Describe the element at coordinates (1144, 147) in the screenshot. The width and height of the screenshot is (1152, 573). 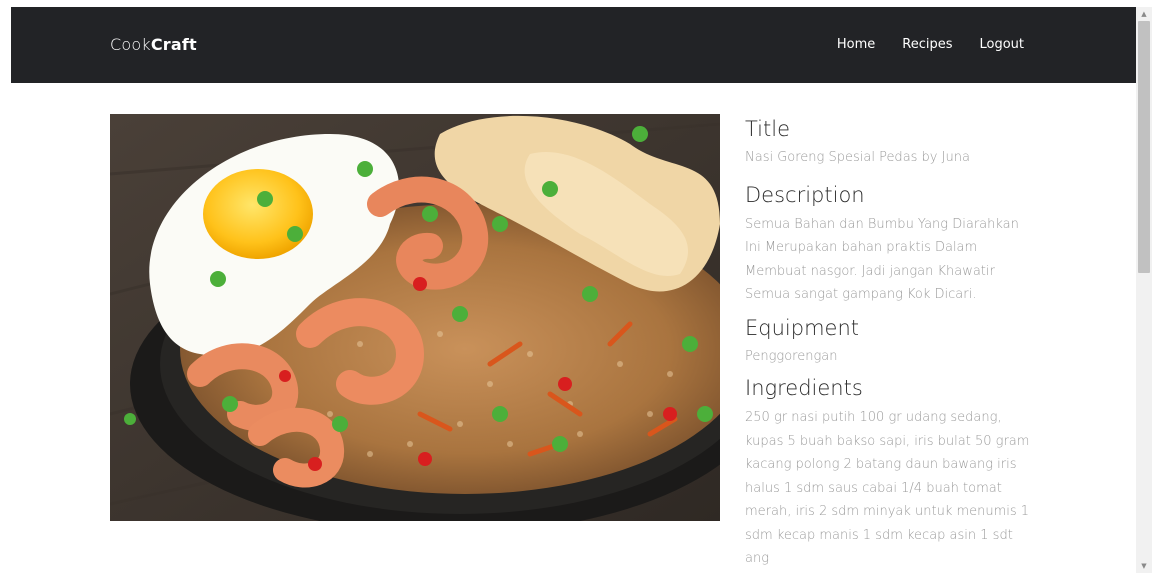
I see `scrollbar-thumb` at that location.